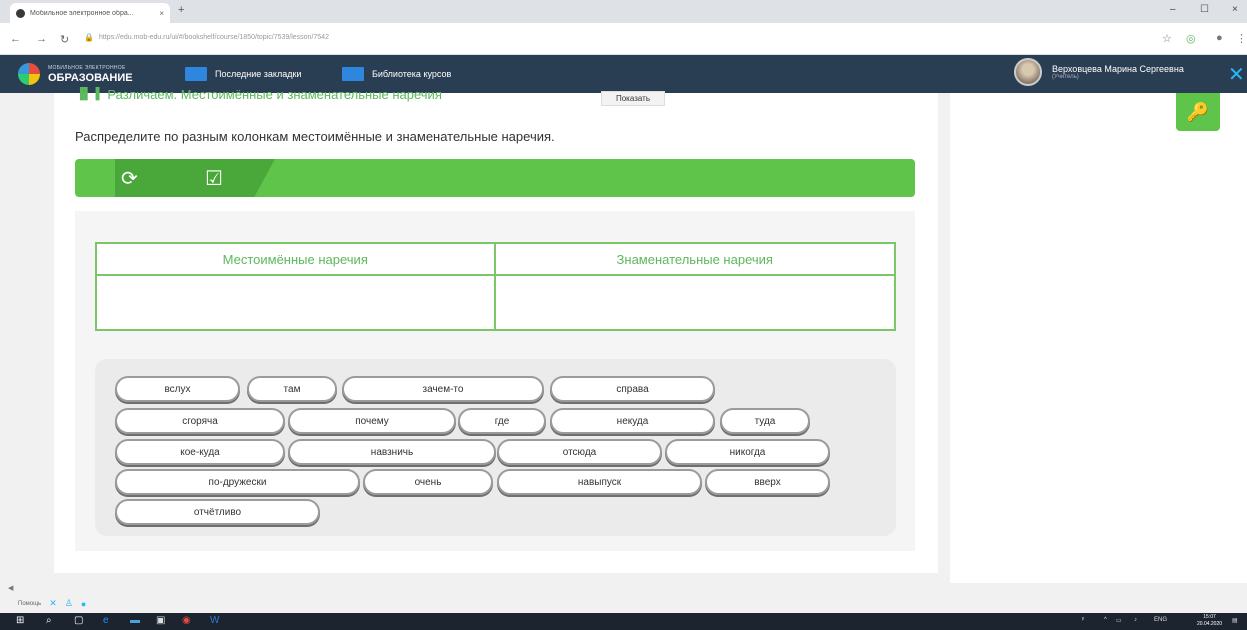 Image resolution: width=1247 pixels, height=630 pixels. I want to click on help-bar: Помощь ✕ ♙ ●, so click(56, 603).